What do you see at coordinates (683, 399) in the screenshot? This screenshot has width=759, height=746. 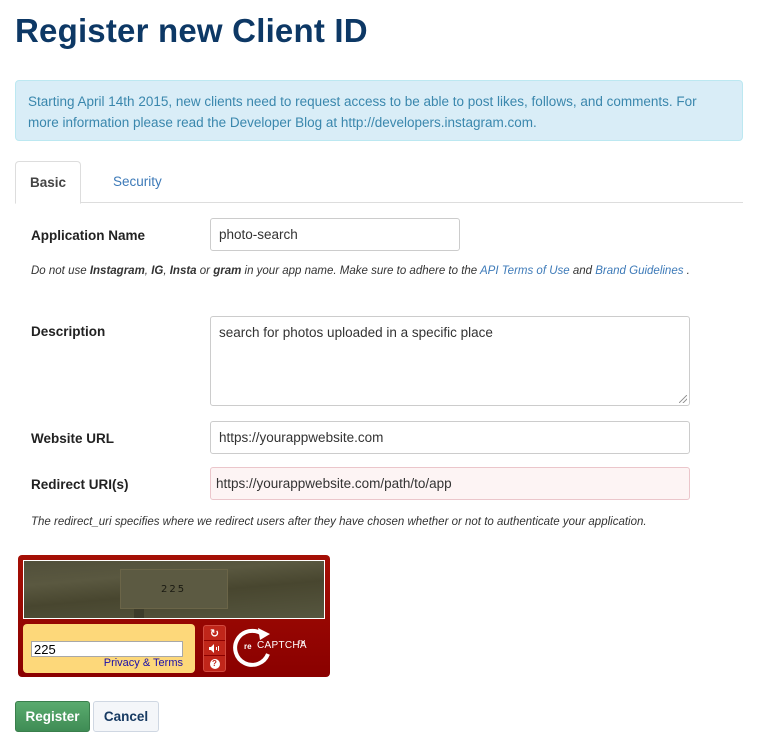 I see `resize-grip-icon` at bounding box center [683, 399].